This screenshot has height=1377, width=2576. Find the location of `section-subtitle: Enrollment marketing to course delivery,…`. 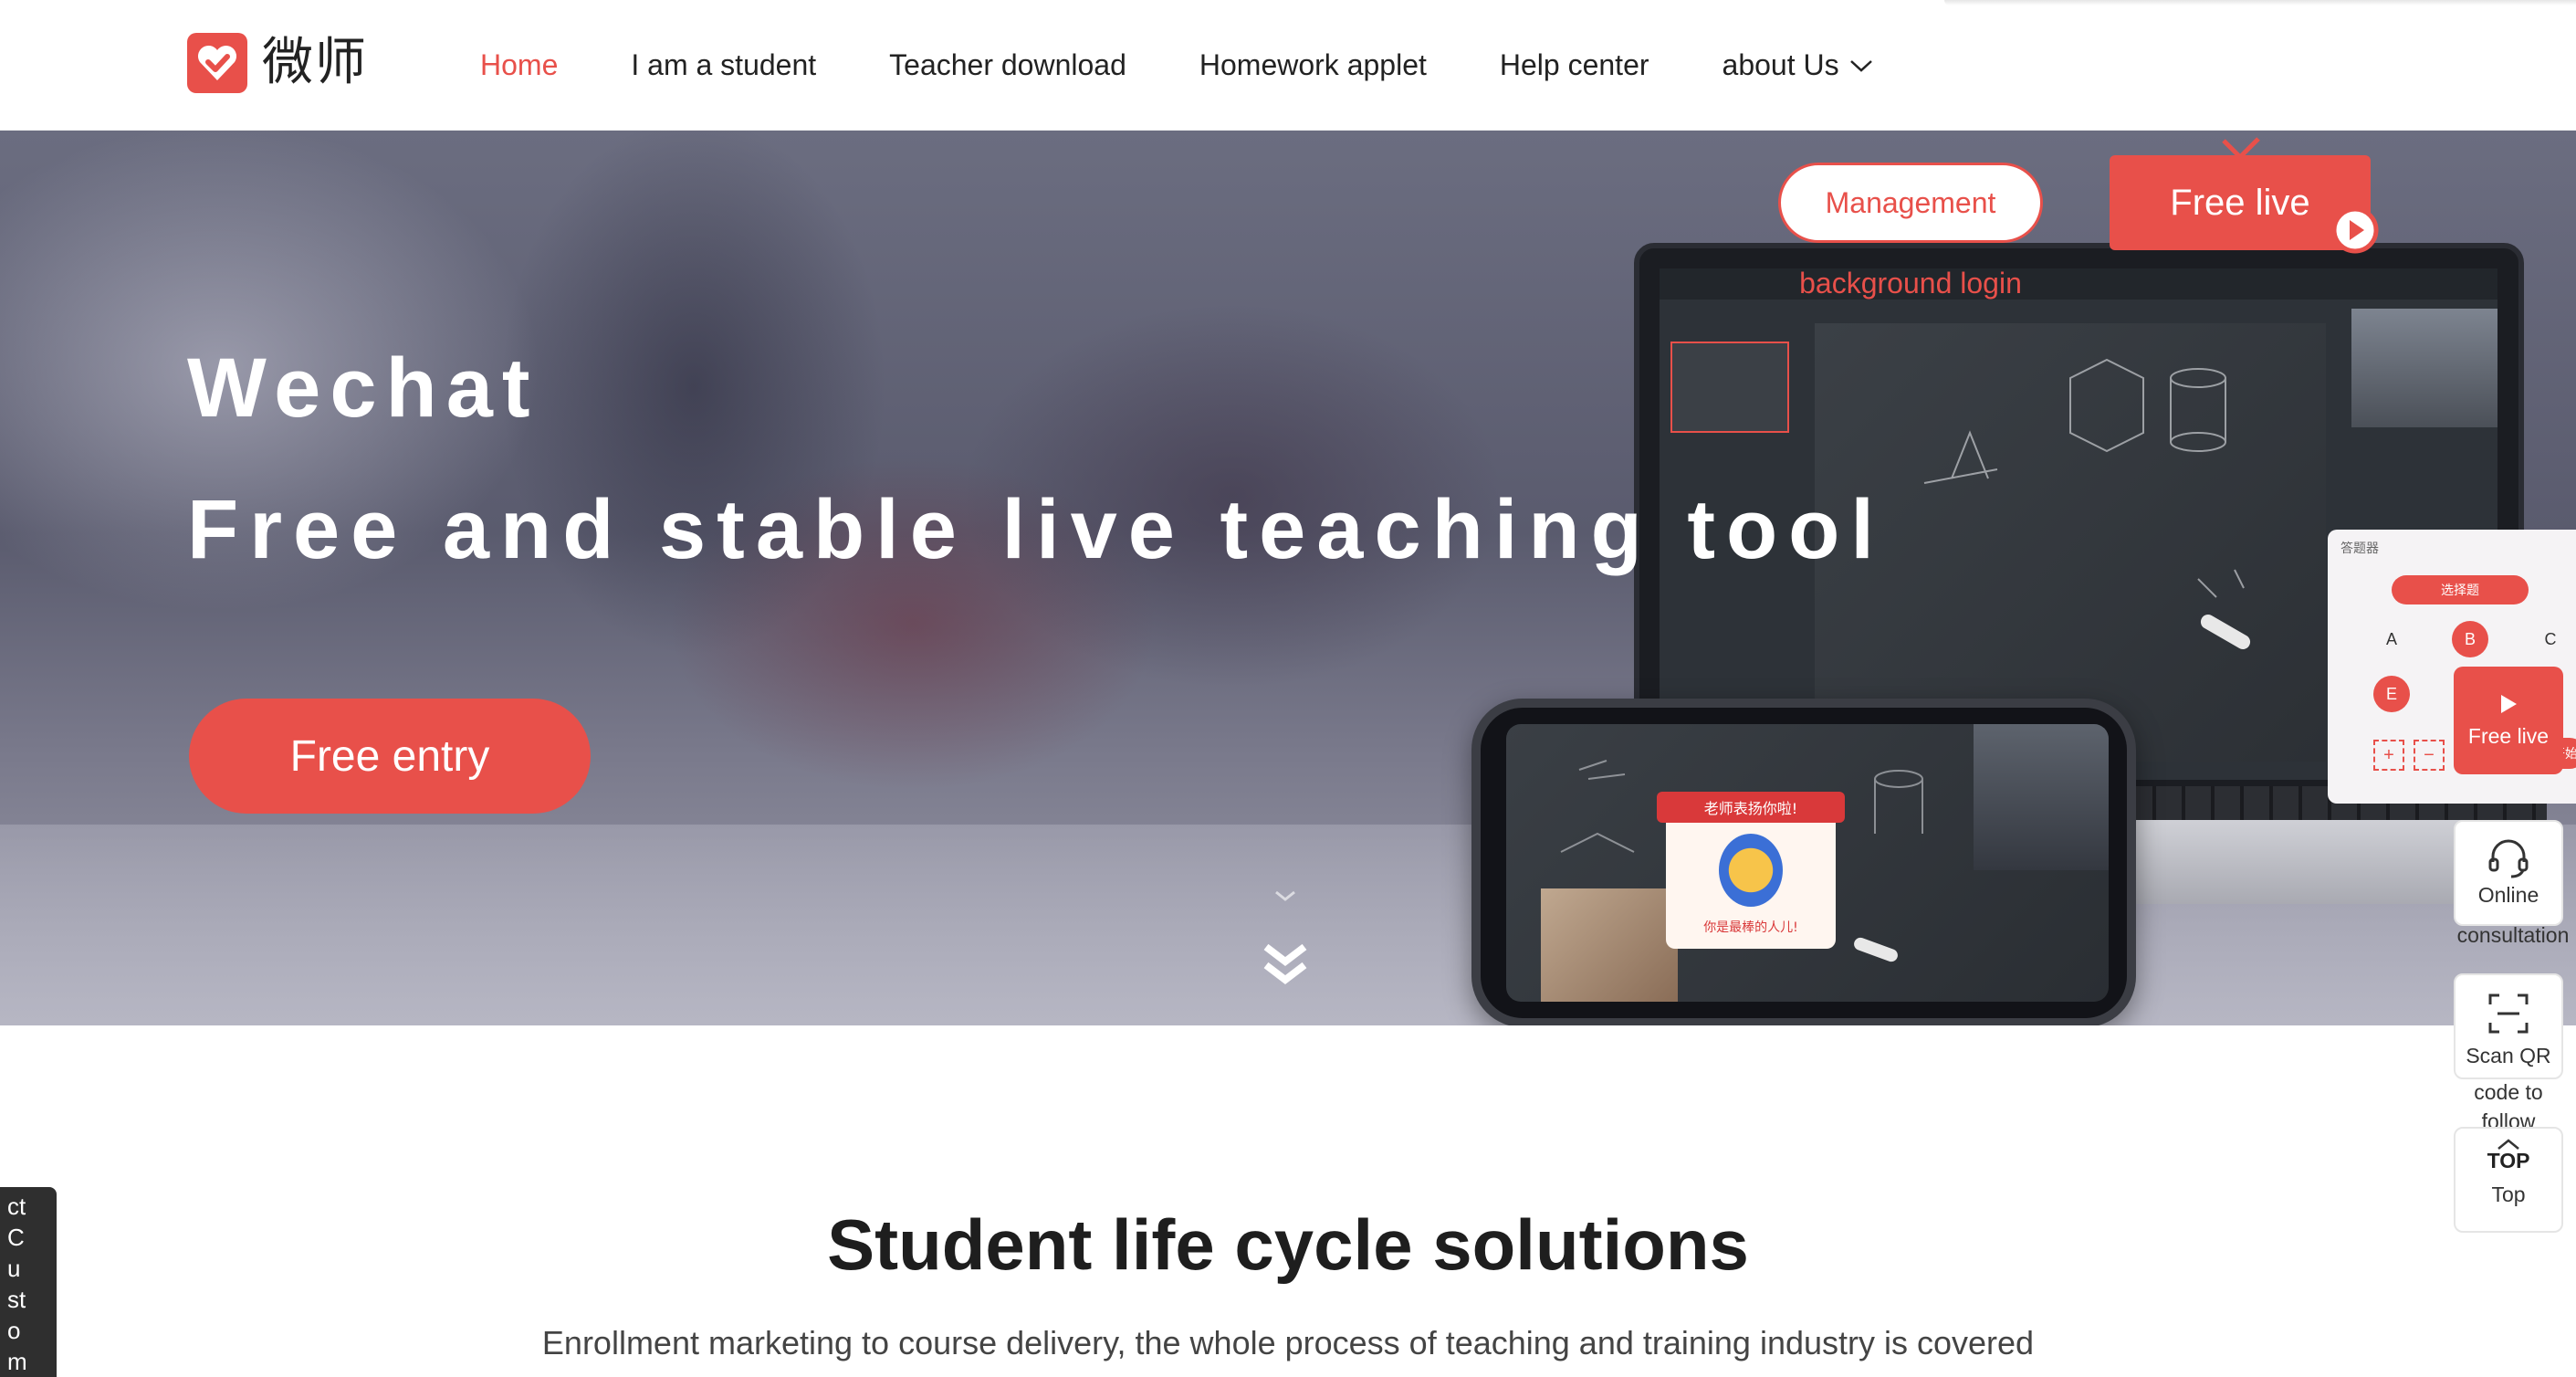

section-subtitle: Enrollment marketing to course delivery,… is located at coordinates (1288, 1342).